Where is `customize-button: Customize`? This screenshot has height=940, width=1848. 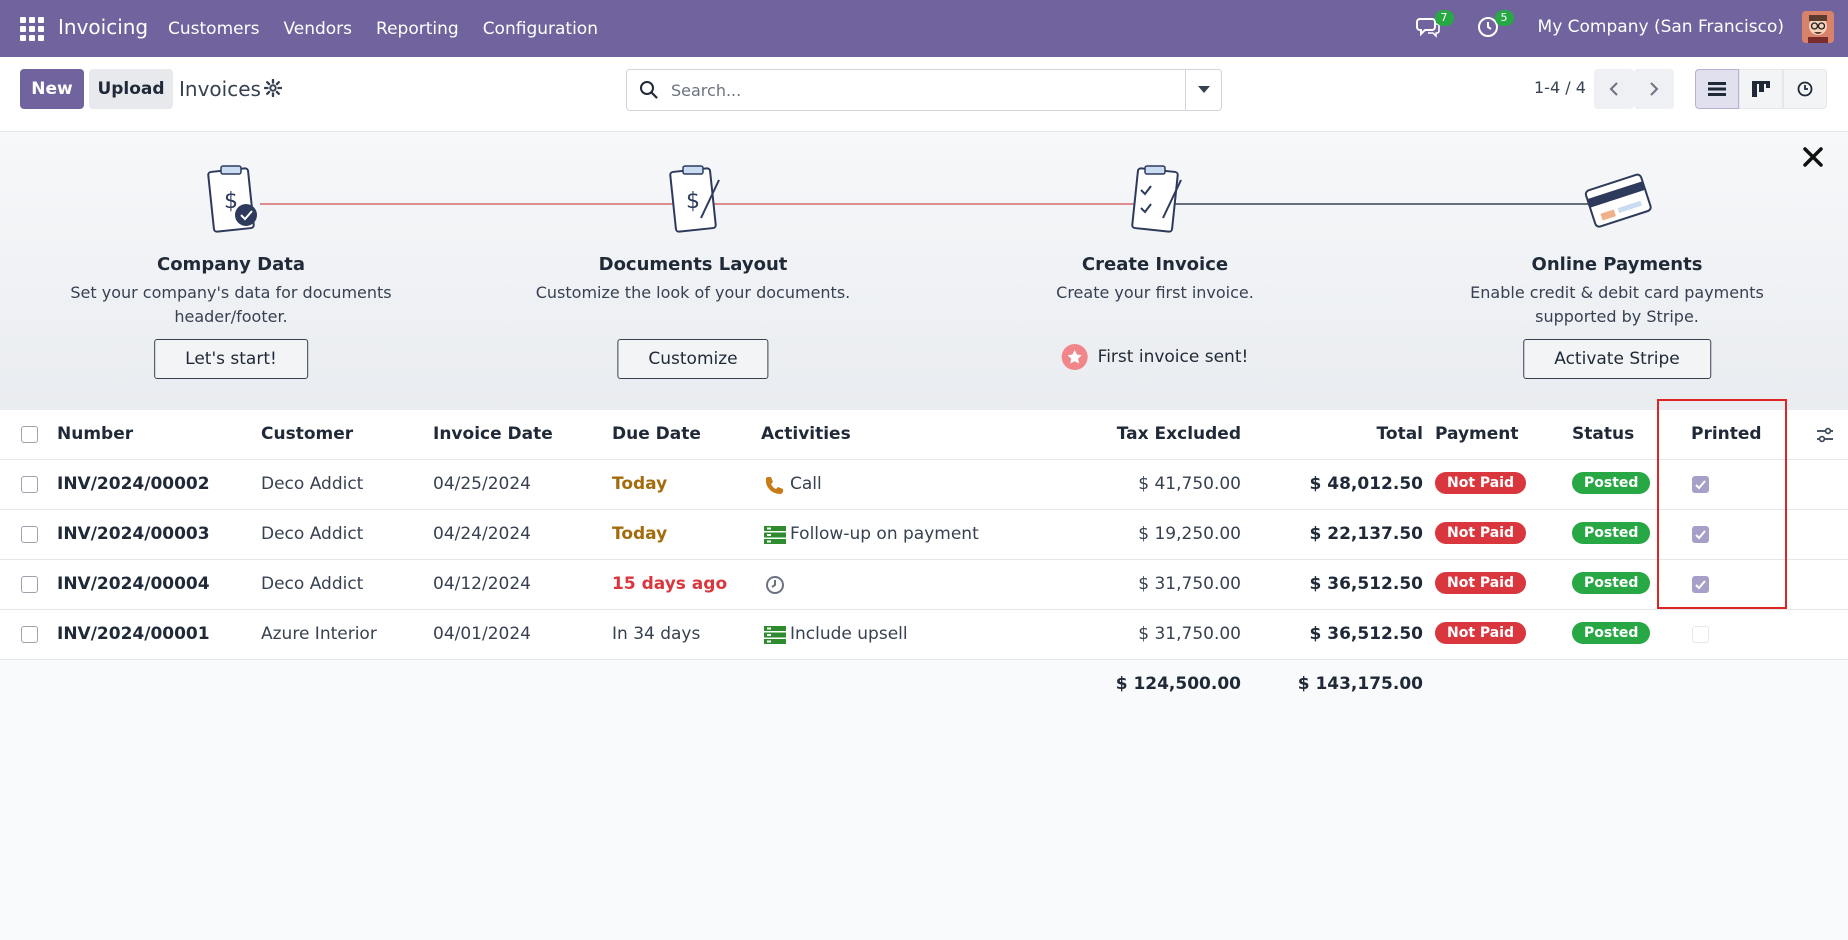
customize-button: Customize is located at coordinates (693, 359).